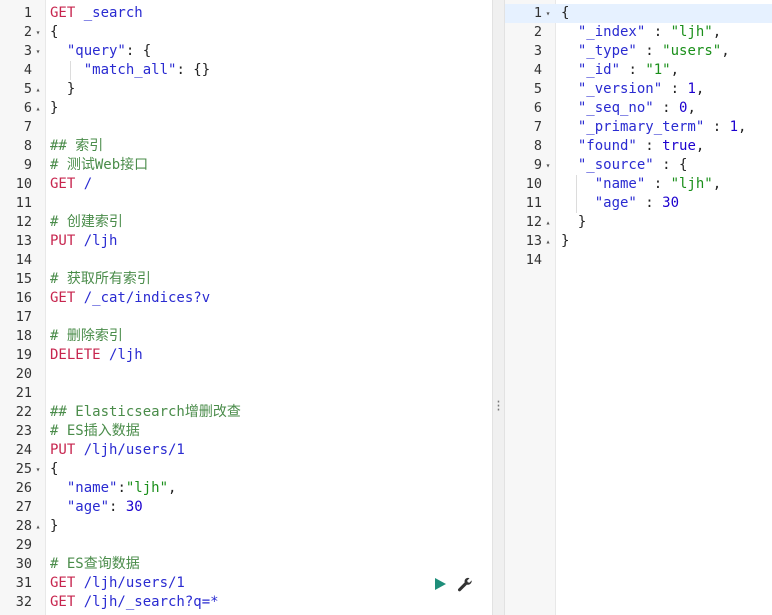 The height and width of the screenshot is (615, 772). I want to click on token-comment: # ES插入数据, so click(95, 431).